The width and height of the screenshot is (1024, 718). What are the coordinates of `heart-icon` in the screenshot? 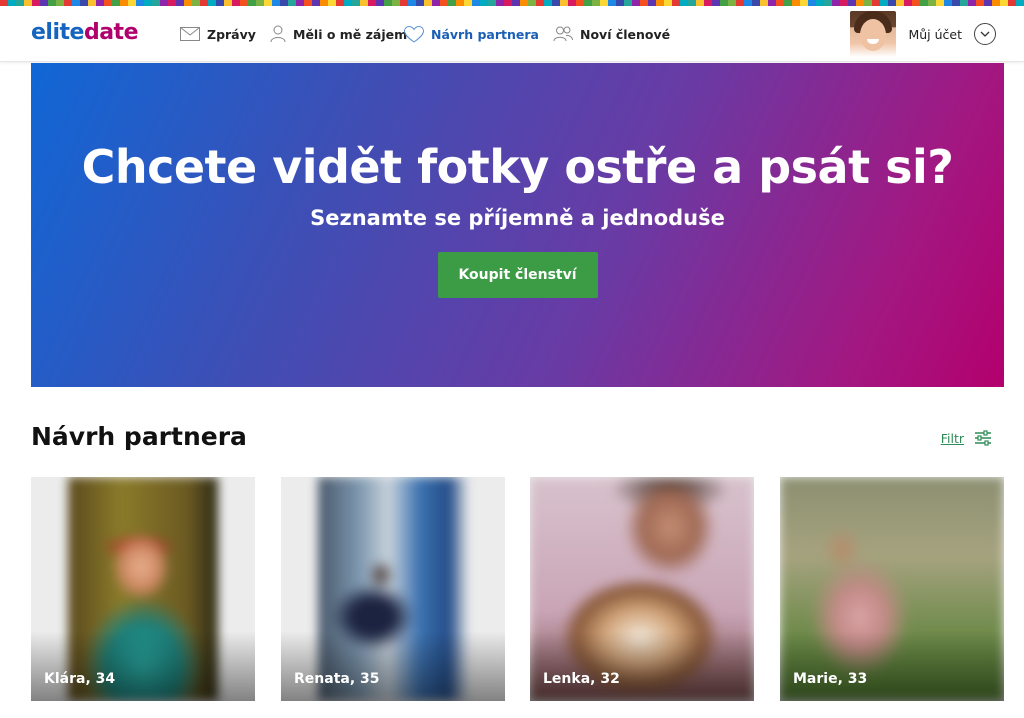 It's located at (414, 34).